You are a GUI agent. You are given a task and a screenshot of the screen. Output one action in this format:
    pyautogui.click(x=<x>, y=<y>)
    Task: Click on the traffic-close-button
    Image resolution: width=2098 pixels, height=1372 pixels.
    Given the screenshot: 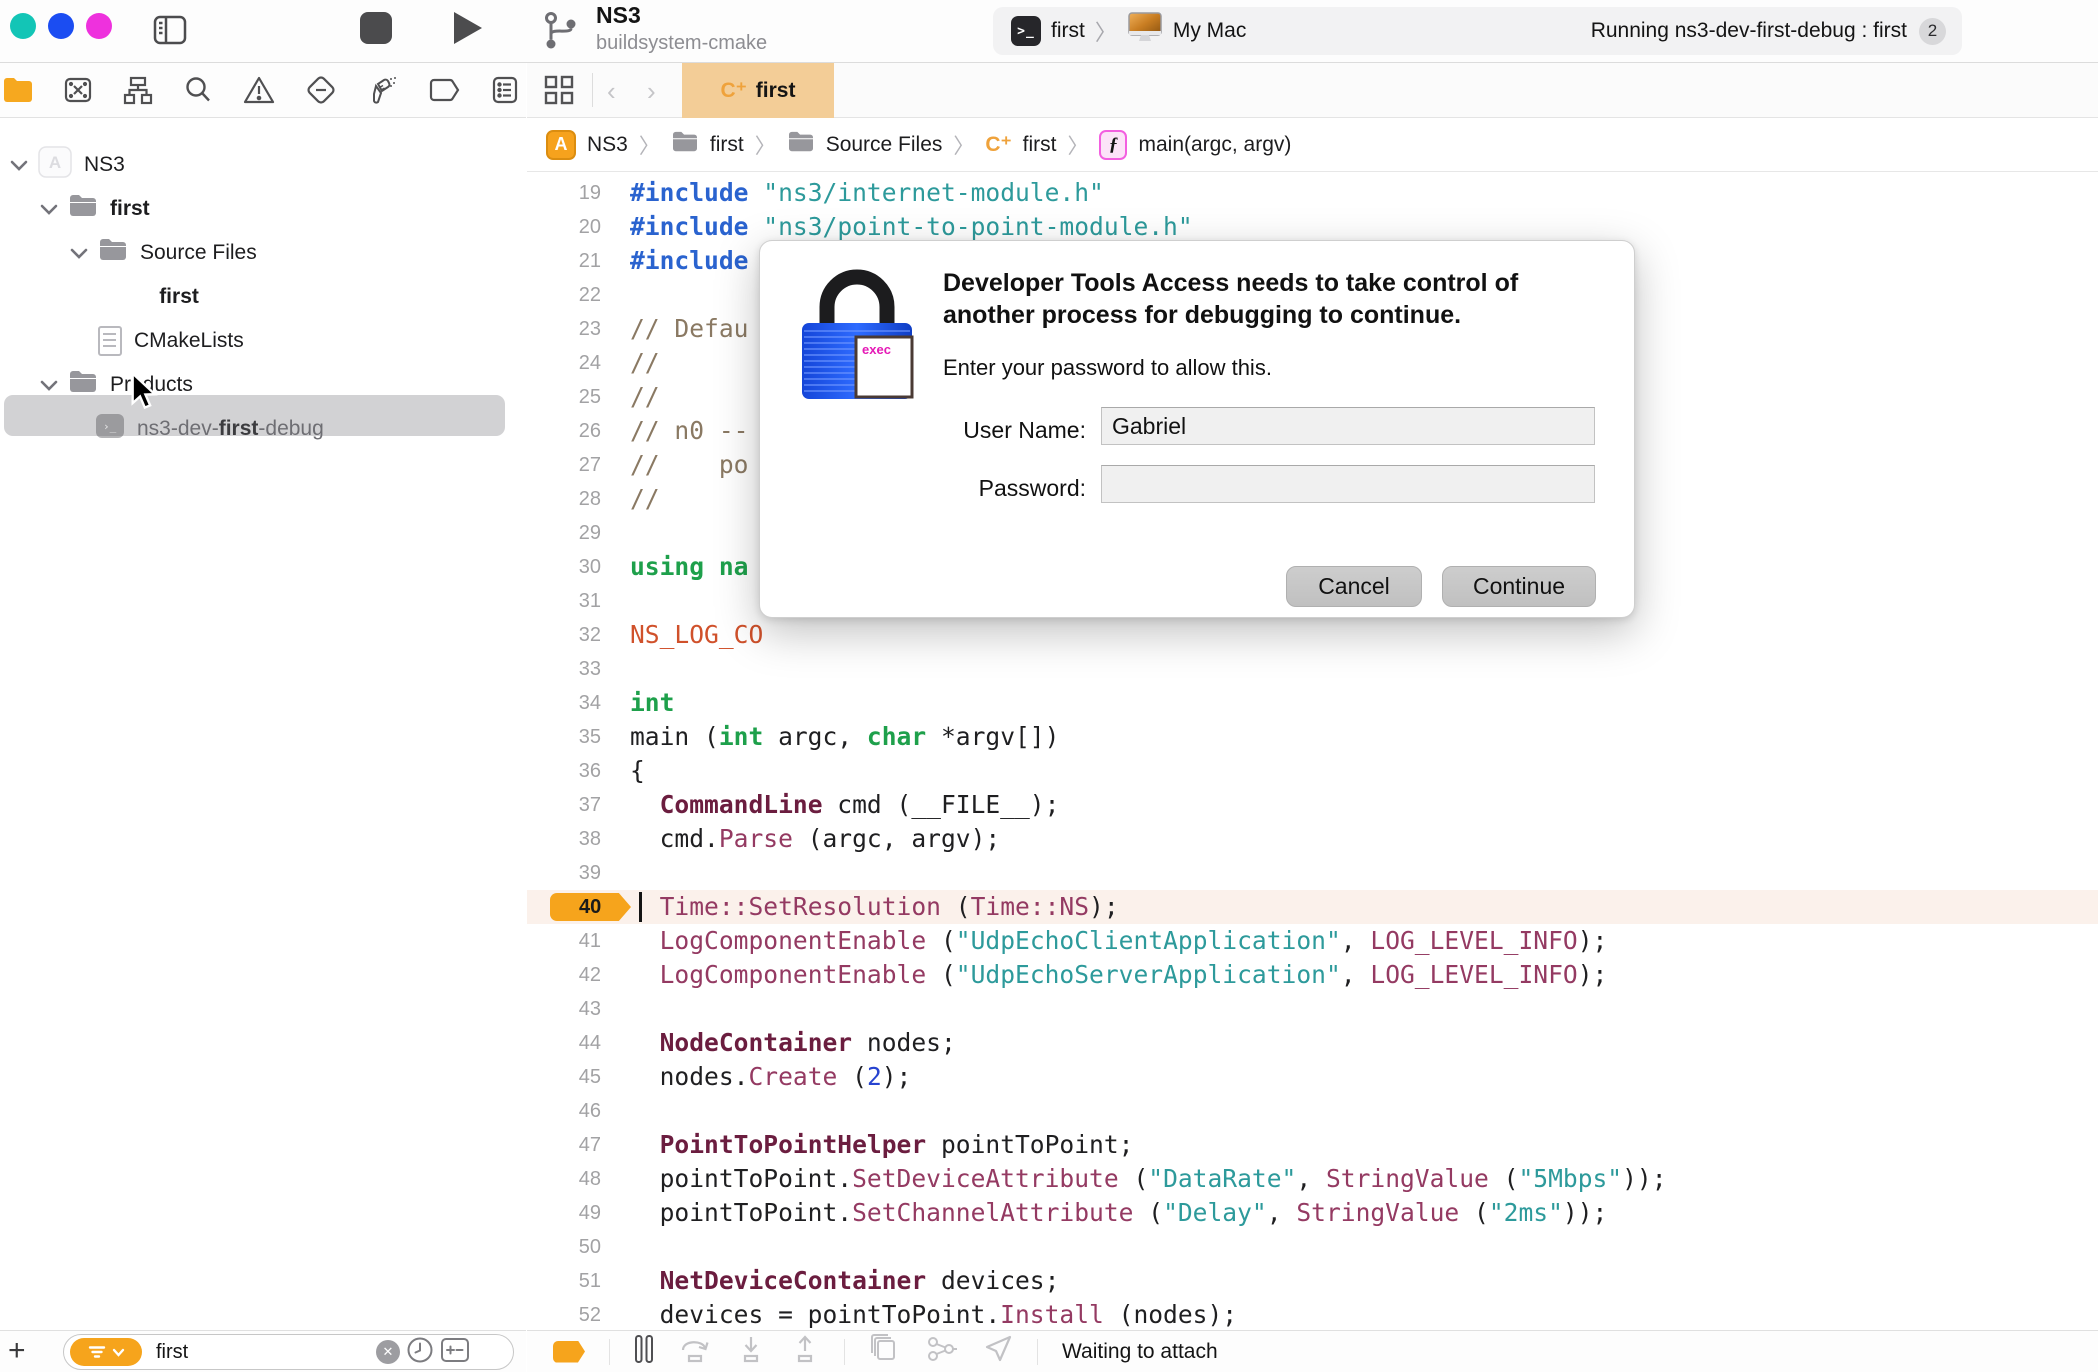 What is the action you would take?
    pyautogui.click(x=23, y=26)
    